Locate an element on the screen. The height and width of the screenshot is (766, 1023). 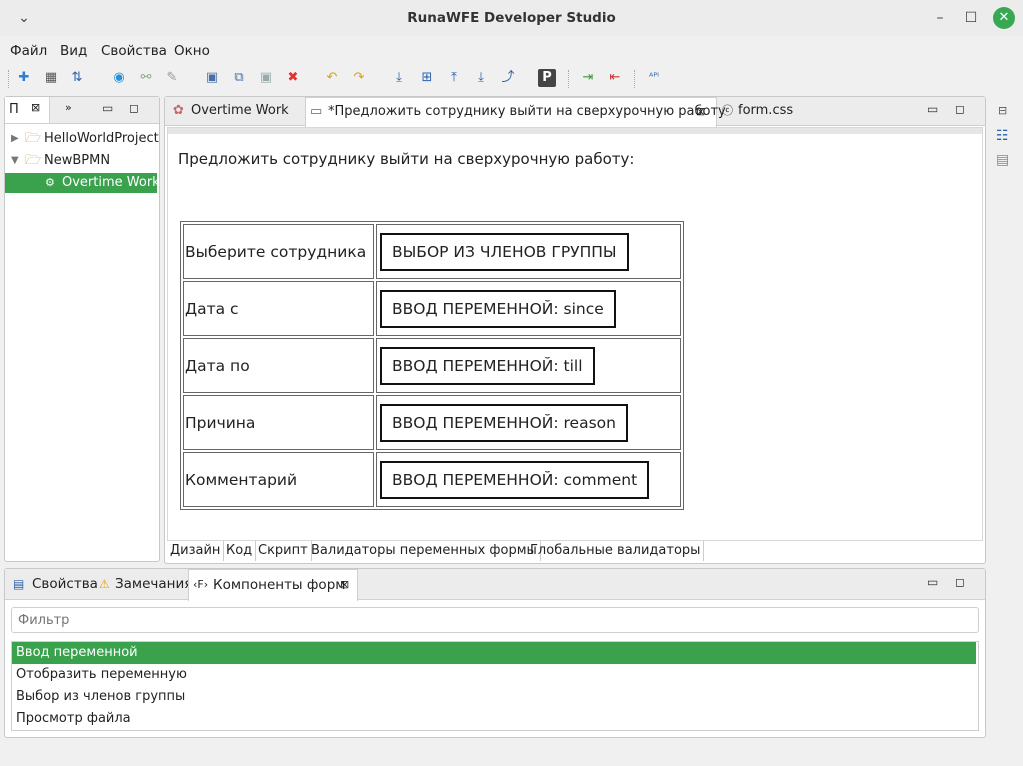
link-icon: ⚯ is located at coordinates (146, 78).